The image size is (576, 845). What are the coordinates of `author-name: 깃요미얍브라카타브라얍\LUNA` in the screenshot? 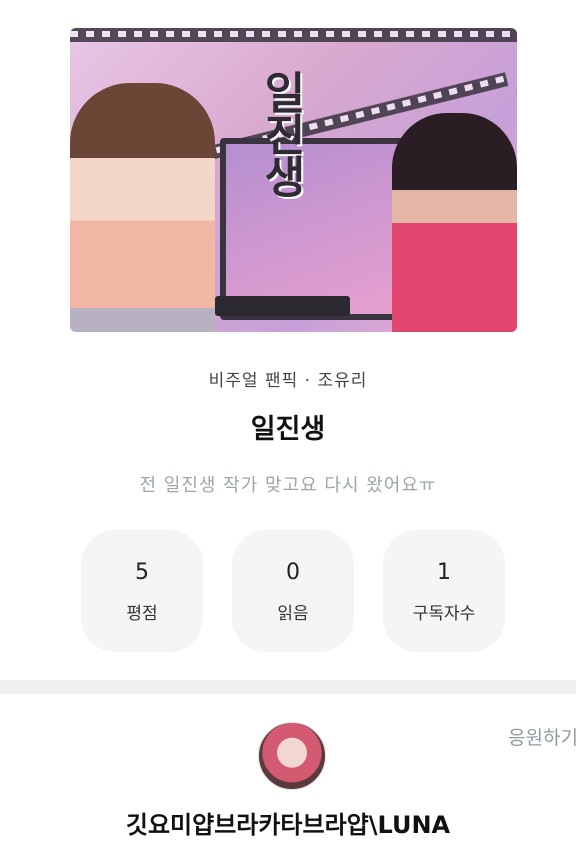 It's located at (288, 822).